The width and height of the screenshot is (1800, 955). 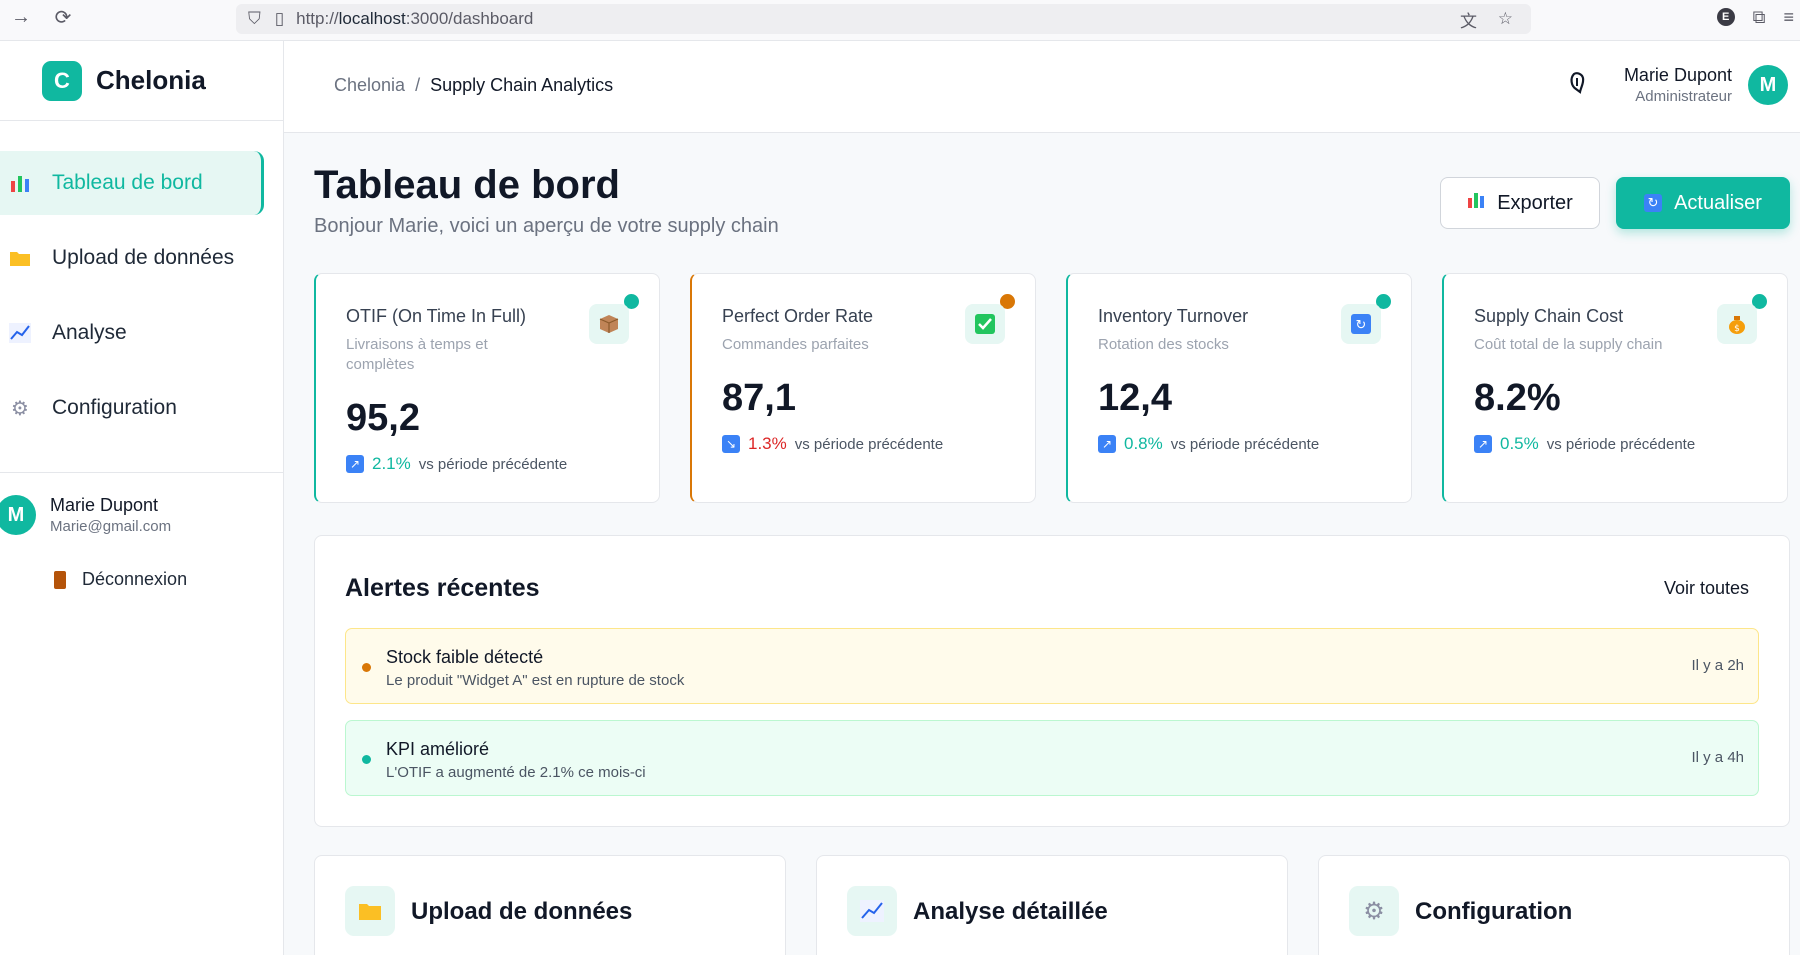 What do you see at coordinates (1549, 316) in the screenshot?
I see `kpi-title: Supply Chain Cost` at bounding box center [1549, 316].